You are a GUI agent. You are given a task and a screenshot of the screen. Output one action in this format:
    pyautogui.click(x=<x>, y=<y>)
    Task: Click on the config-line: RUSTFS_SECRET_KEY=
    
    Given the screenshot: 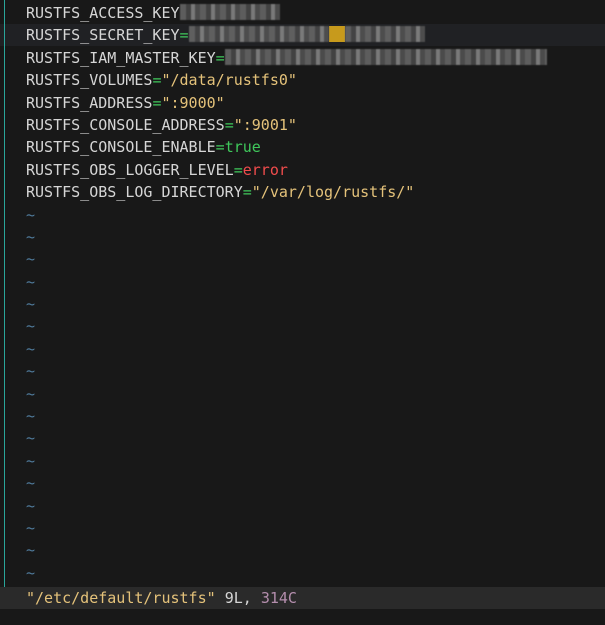 What is the action you would take?
    pyautogui.click(x=315, y=35)
    